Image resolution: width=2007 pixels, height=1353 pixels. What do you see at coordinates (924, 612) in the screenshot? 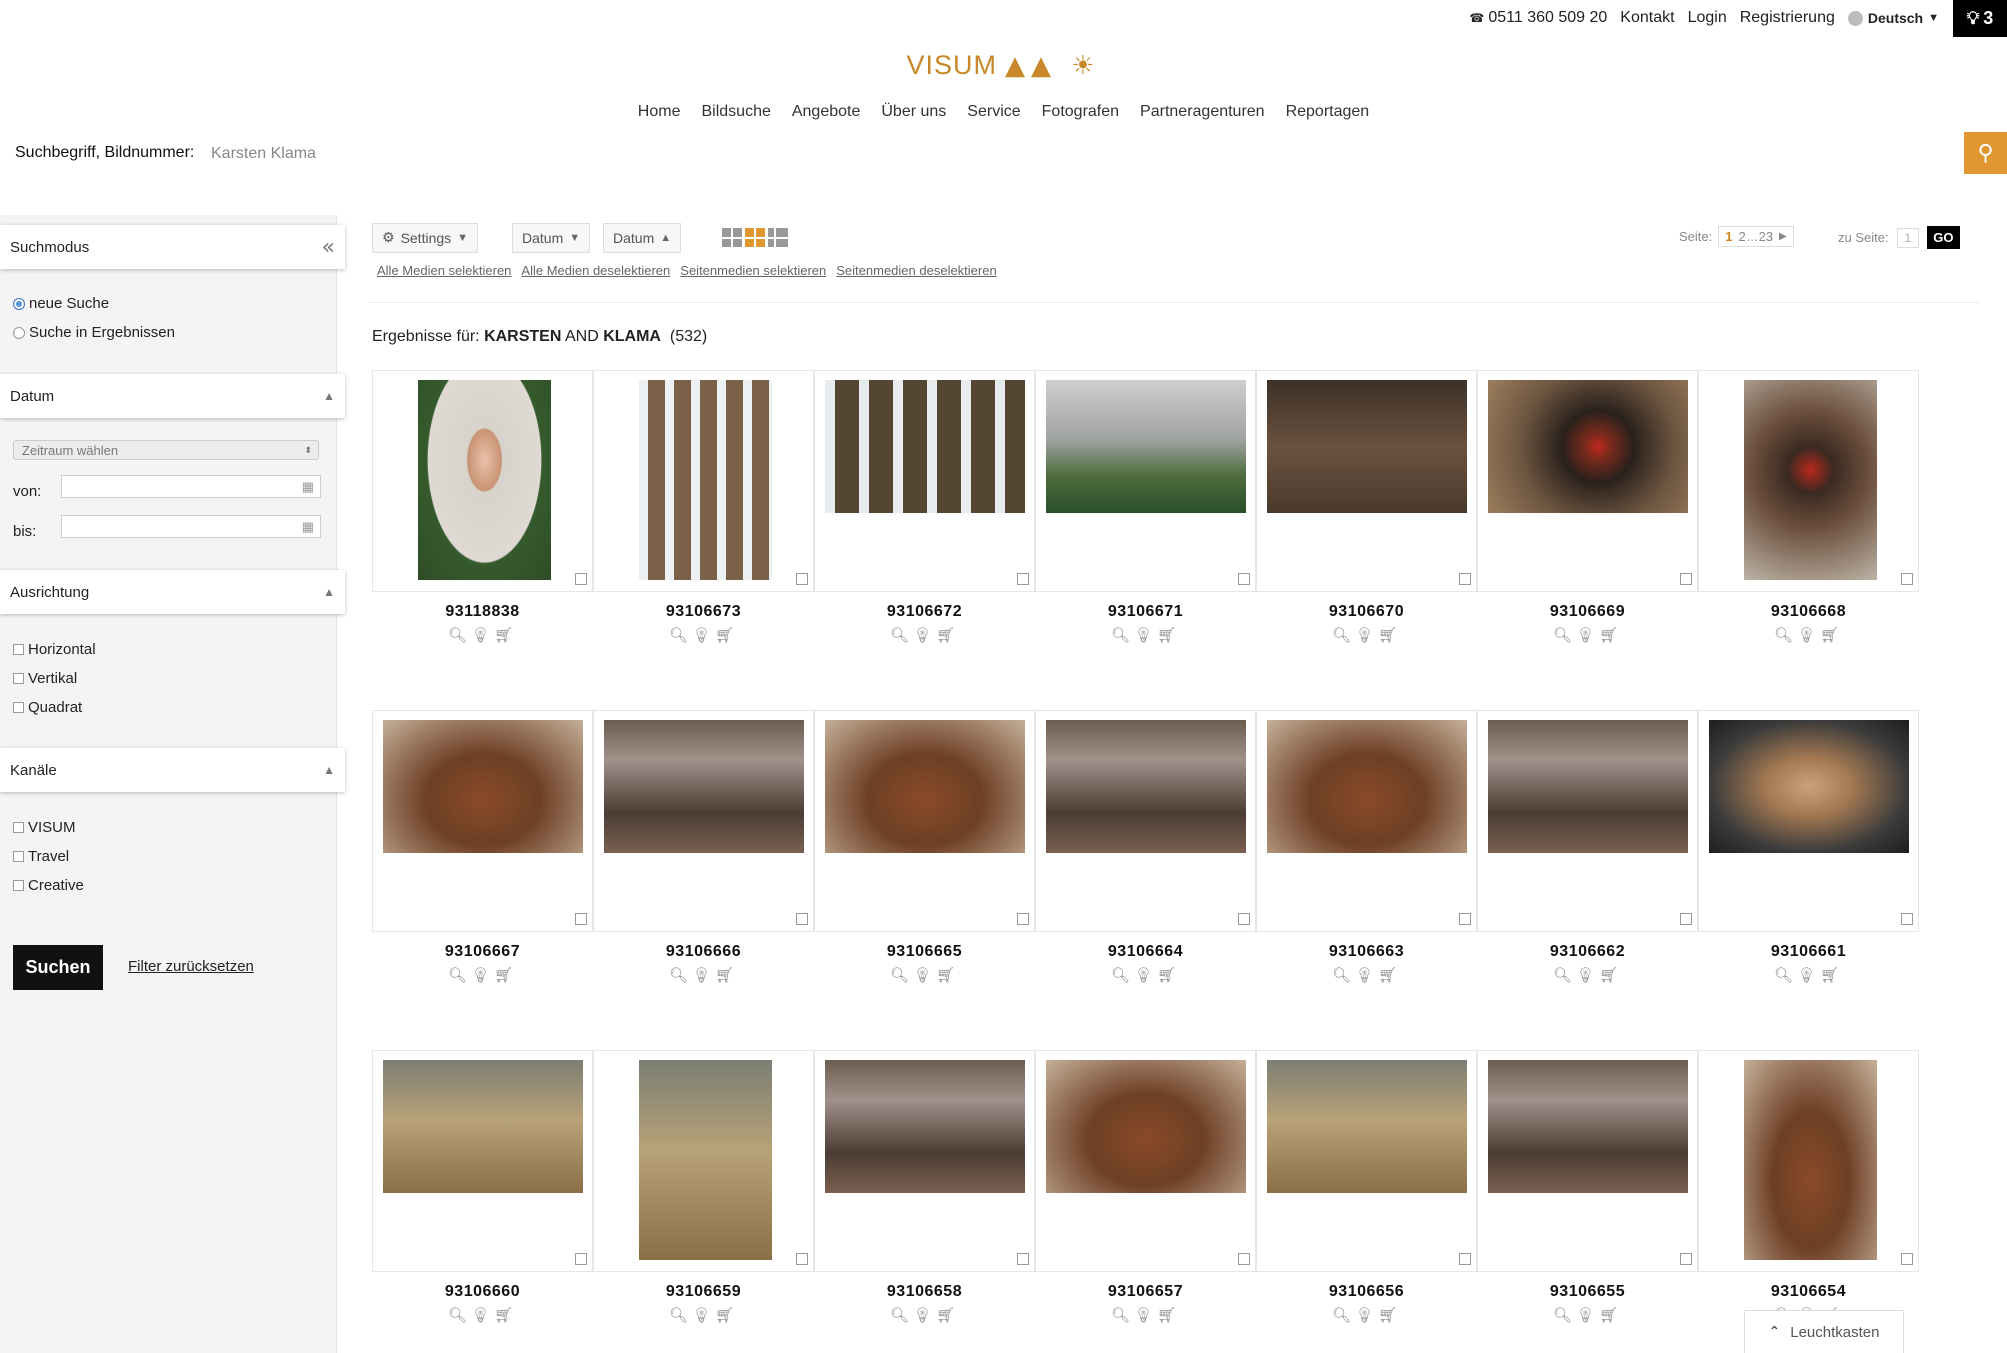
I see `image-number: 93106672` at bounding box center [924, 612].